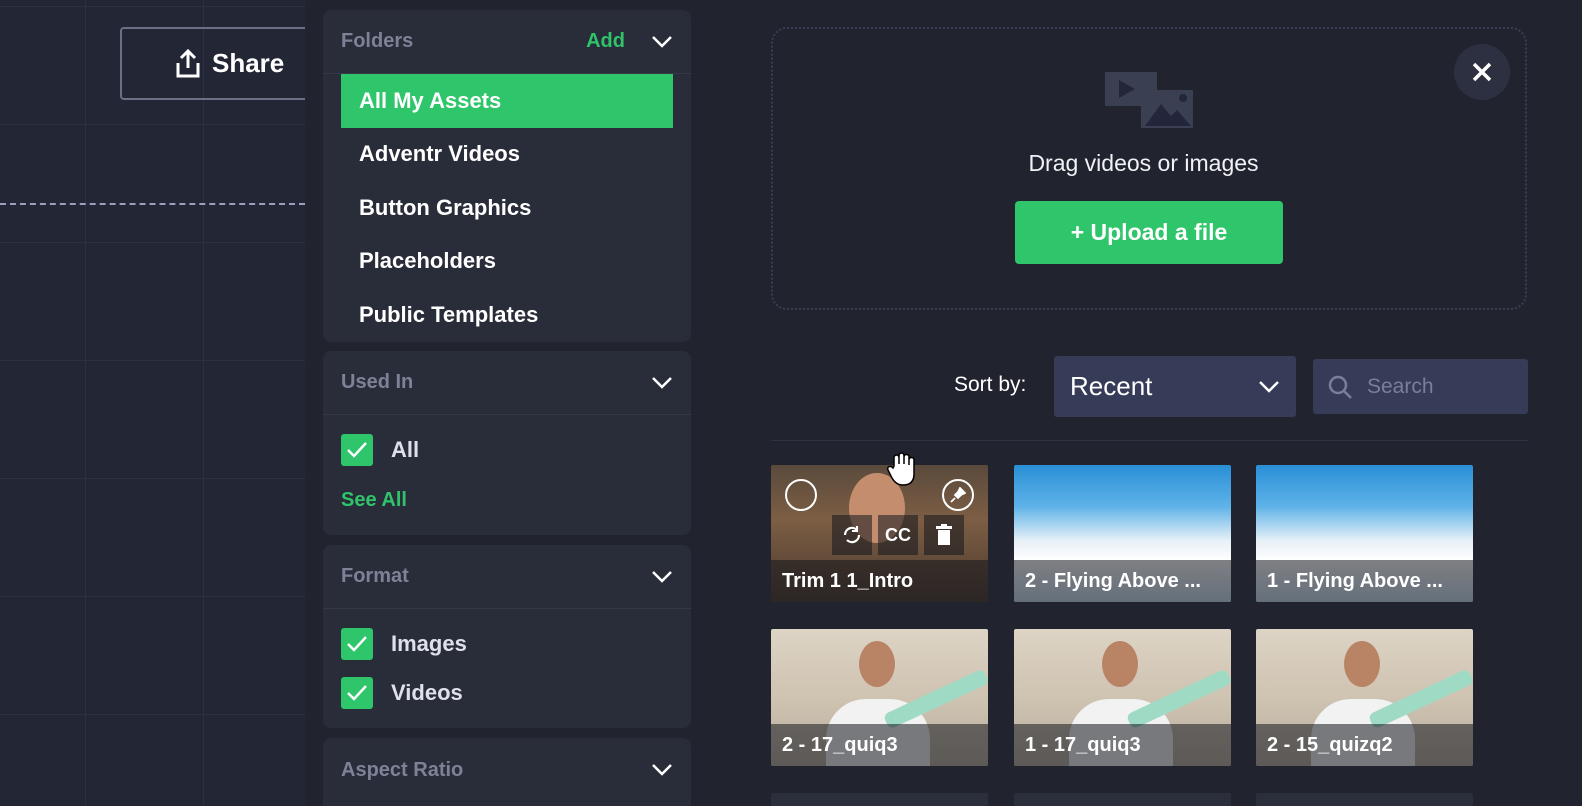 The image size is (1582, 806). Describe the element at coordinates (1111, 386) in the screenshot. I see `sort-selected-value: Recent` at that location.